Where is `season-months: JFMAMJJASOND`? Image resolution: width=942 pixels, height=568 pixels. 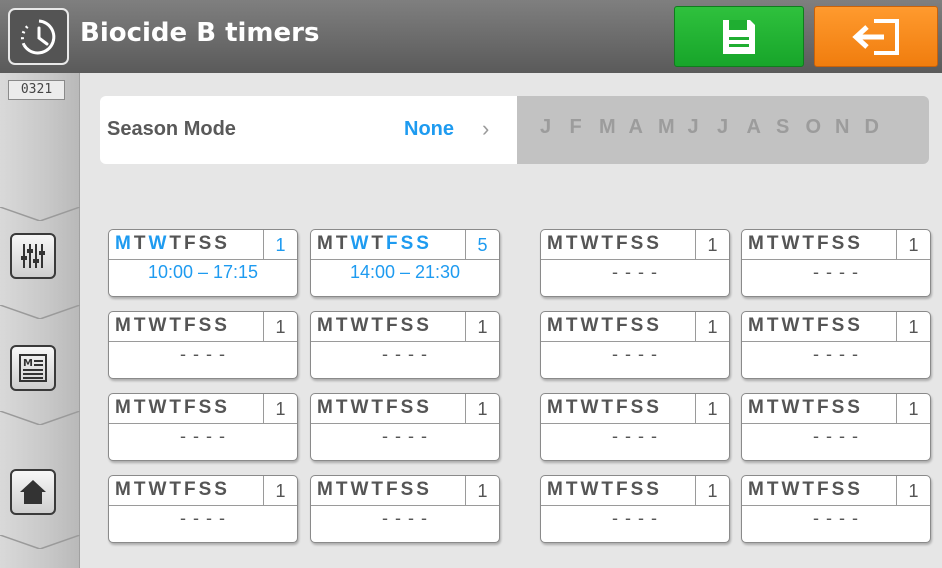 season-months: JFMAMJJASOND is located at coordinates (717, 127).